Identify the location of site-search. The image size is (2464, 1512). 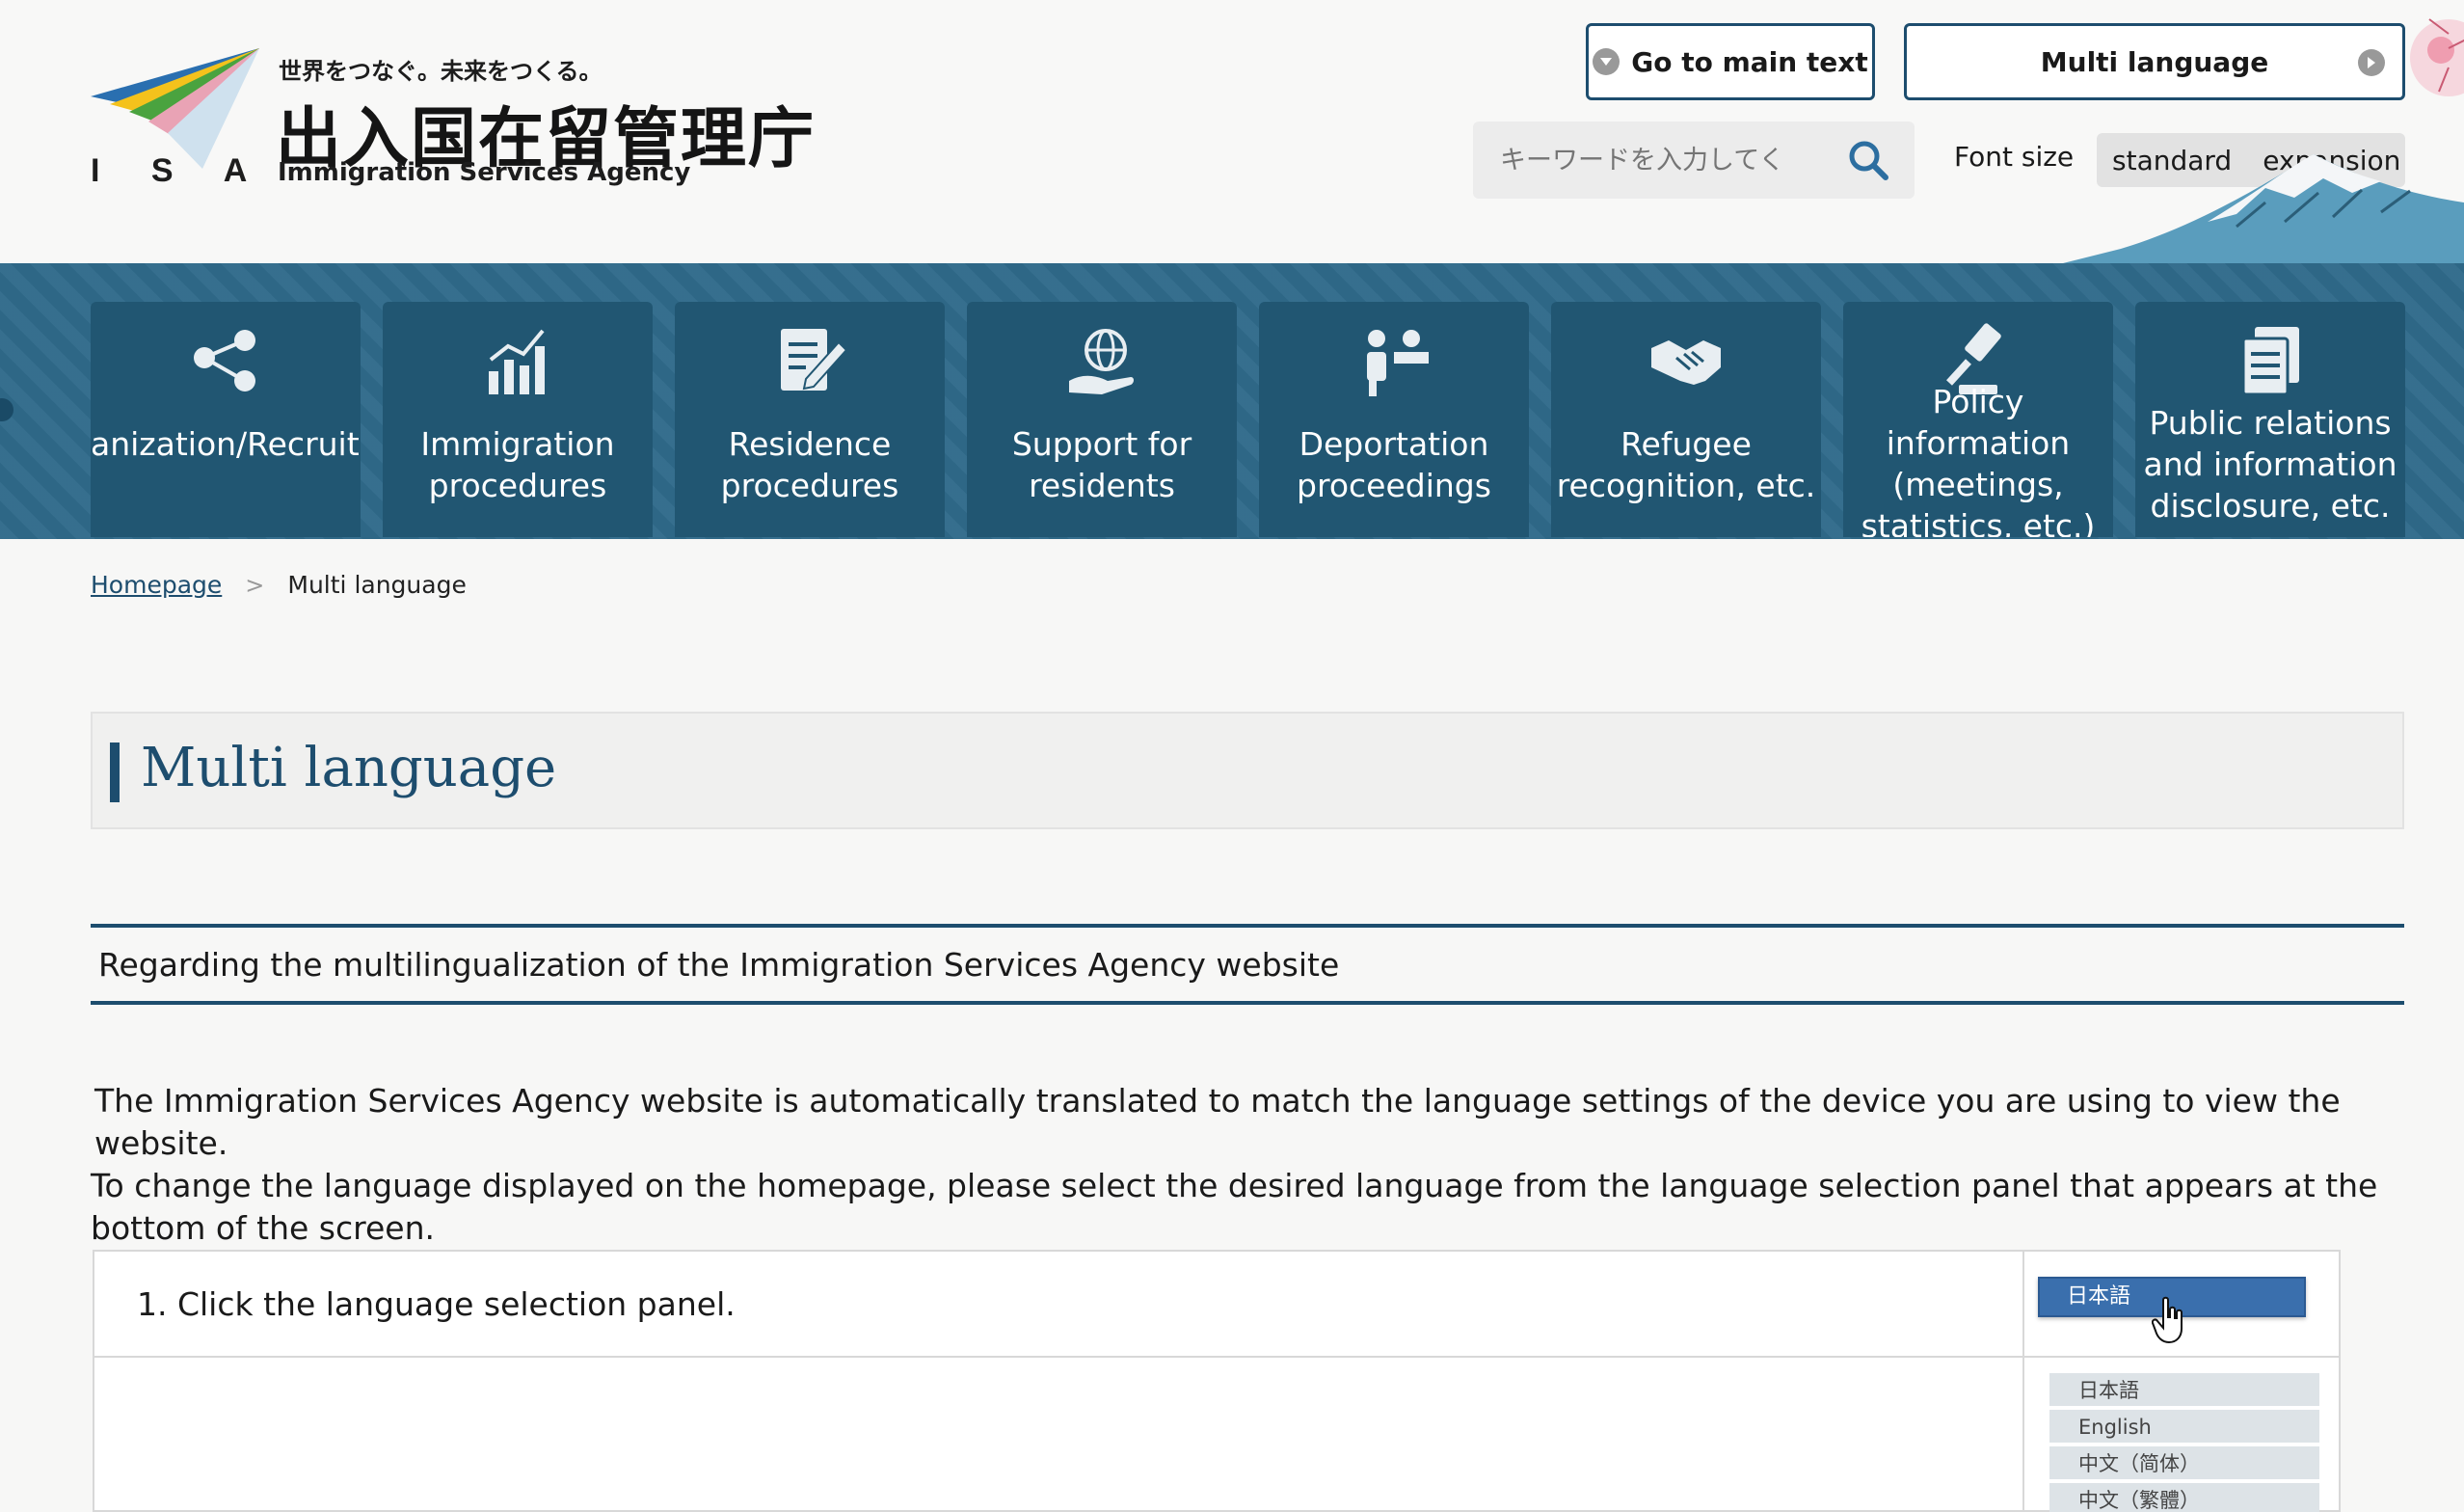
(1694, 160).